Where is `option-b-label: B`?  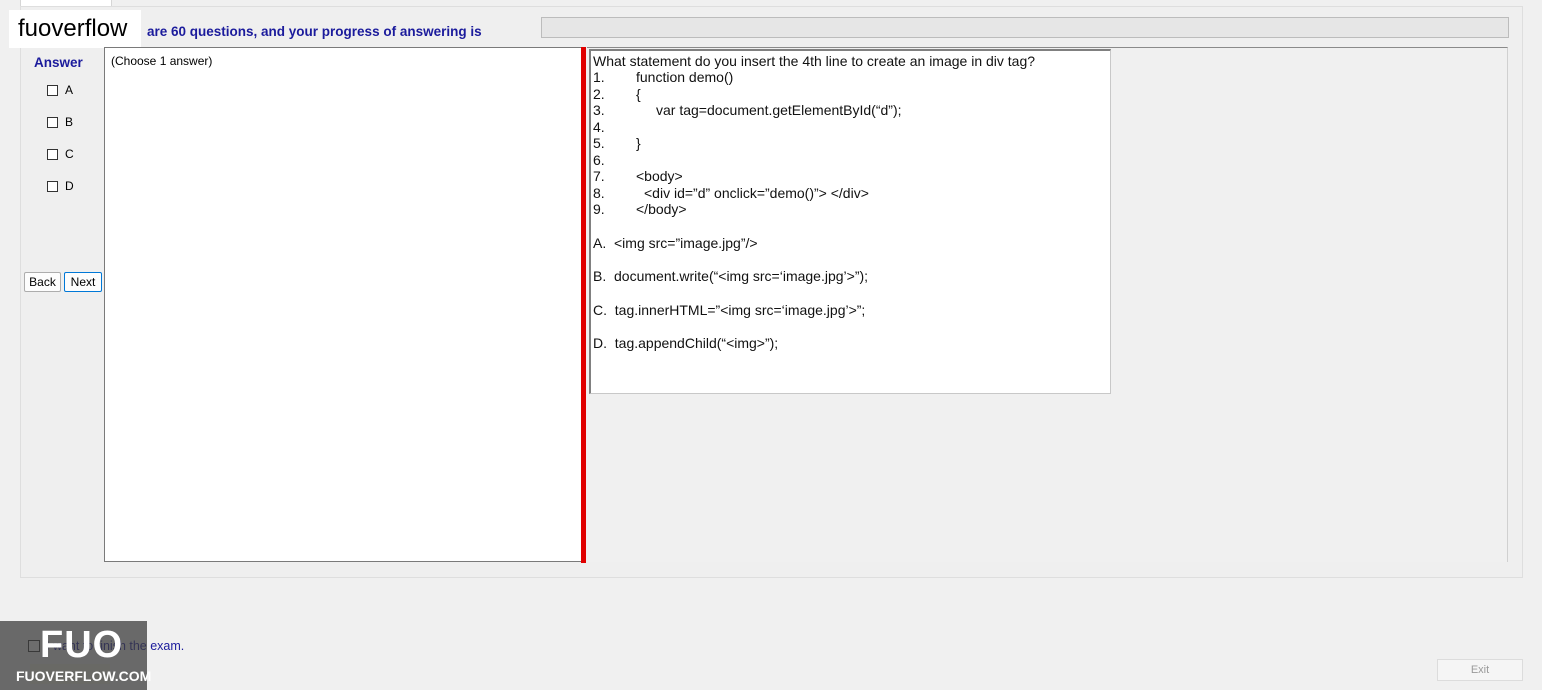
option-b-label: B is located at coordinates (69, 122).